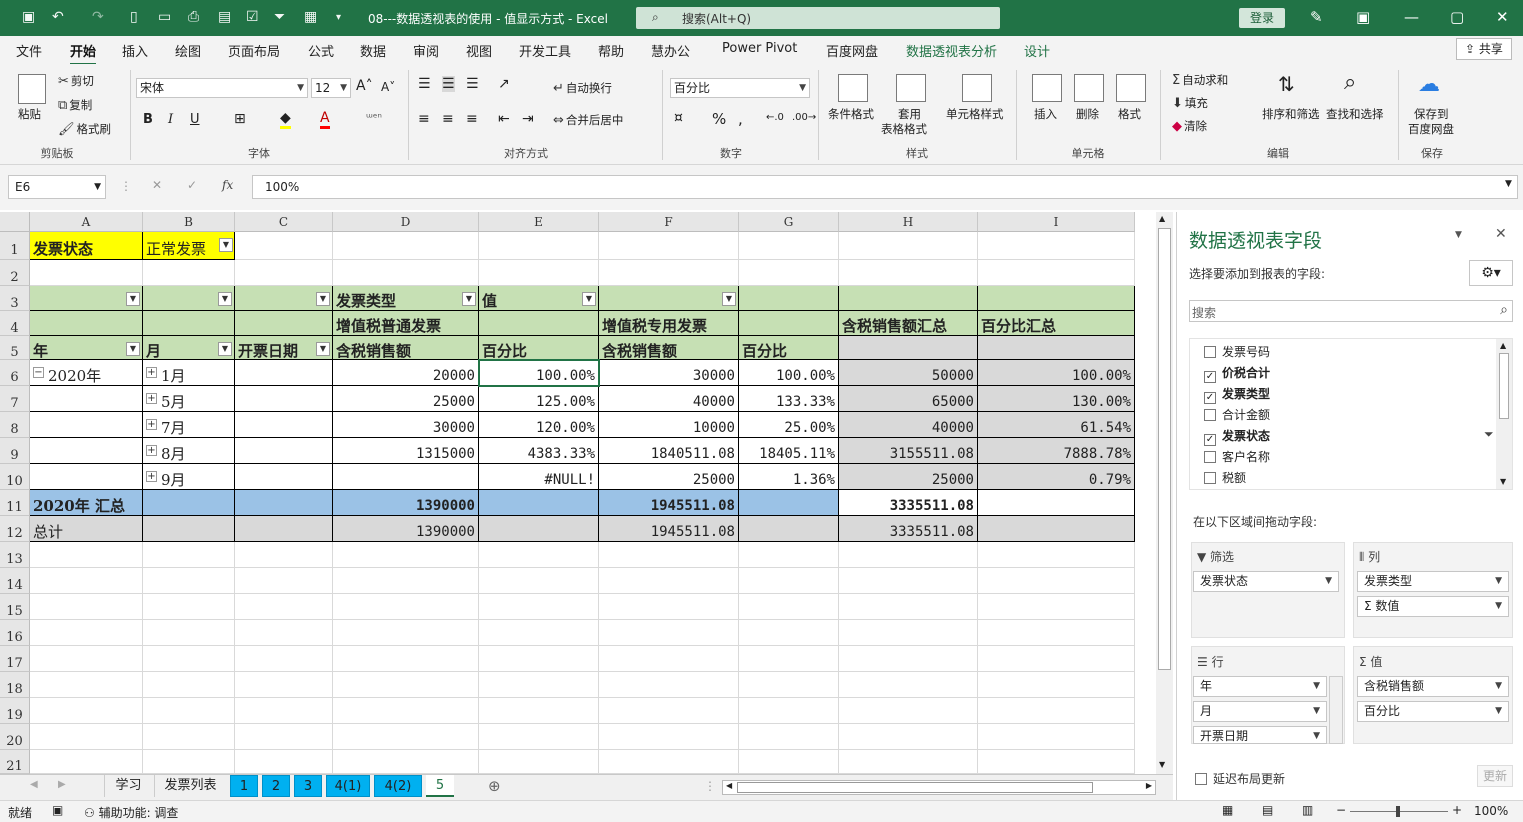 The height and width of the screenshot is (822, 1523). I want to click on column-header: H, so click(908, 222).